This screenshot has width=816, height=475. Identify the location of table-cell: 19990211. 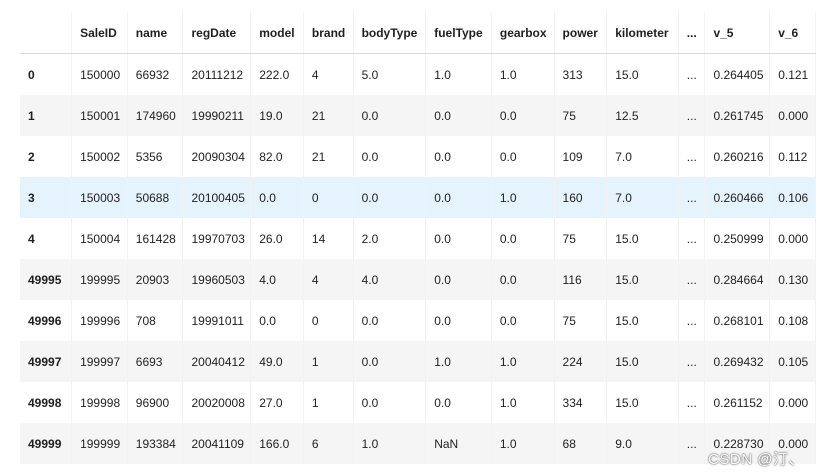
(217, 115).